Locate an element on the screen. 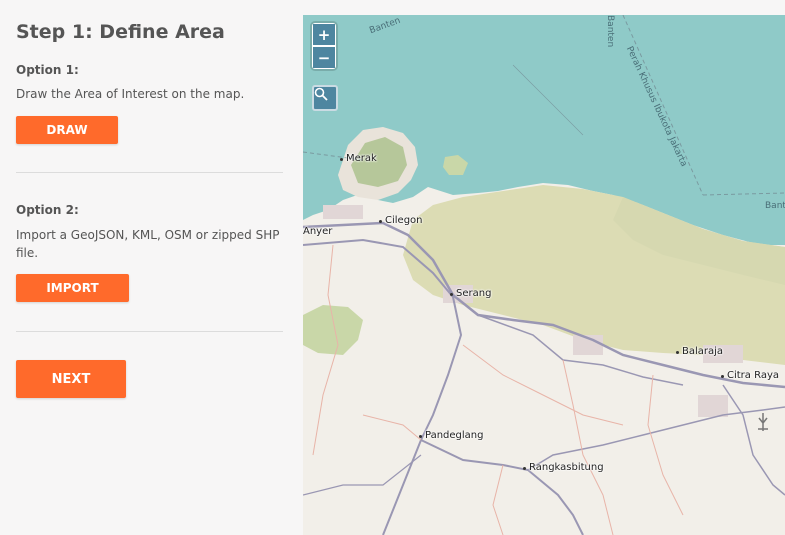 This screenshot has width=785, height=535. place-balaraja: Balaraja is located at coordinates (699, 351).